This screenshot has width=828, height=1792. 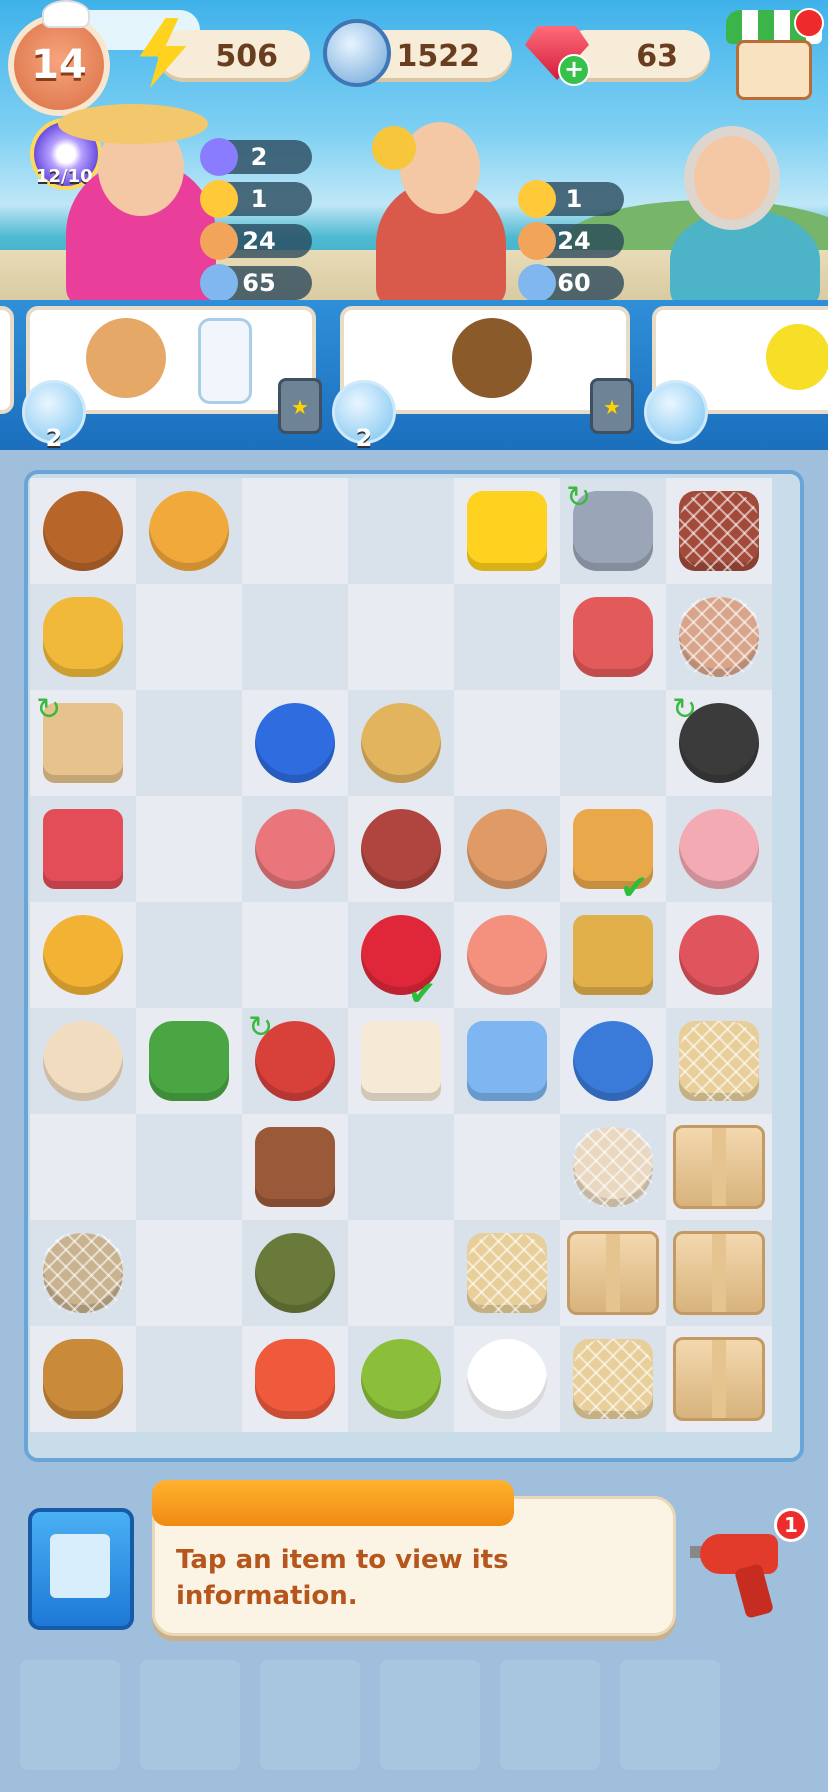 I want to click on info-text: Tap an item to view its information., so click(x=342, y=1578).